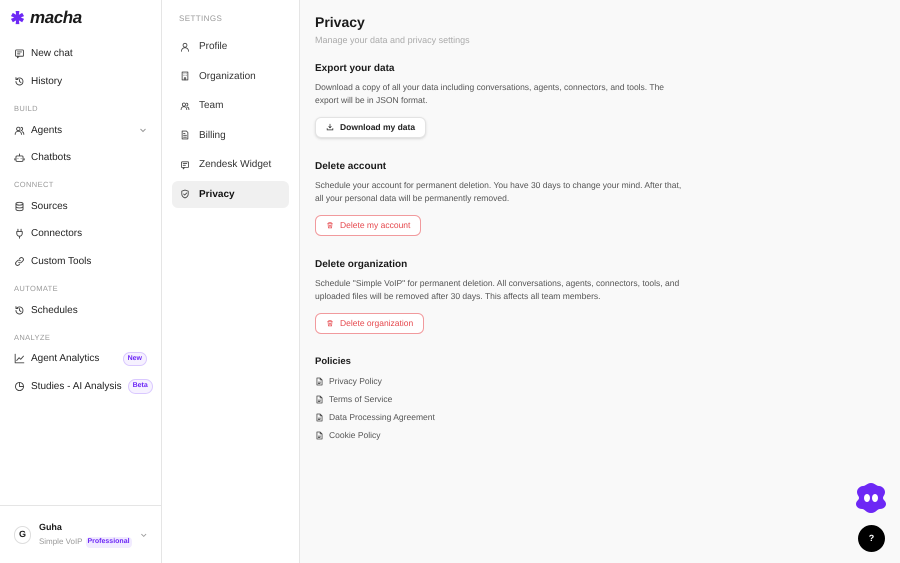  What do you see at coordinates (22, 535) in the screenshot?
I see `user-avatar: G` at bounding box center [22, 535].